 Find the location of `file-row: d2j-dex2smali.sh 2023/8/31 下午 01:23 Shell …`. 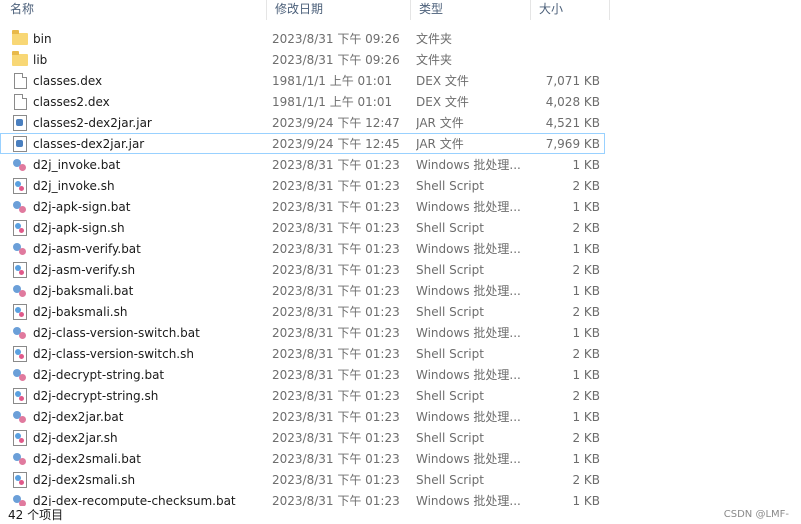

file-row: d2j-dex2smali.sh 2023/8/31 下午 01:23 Shell … is located at coordinates (302, 479).